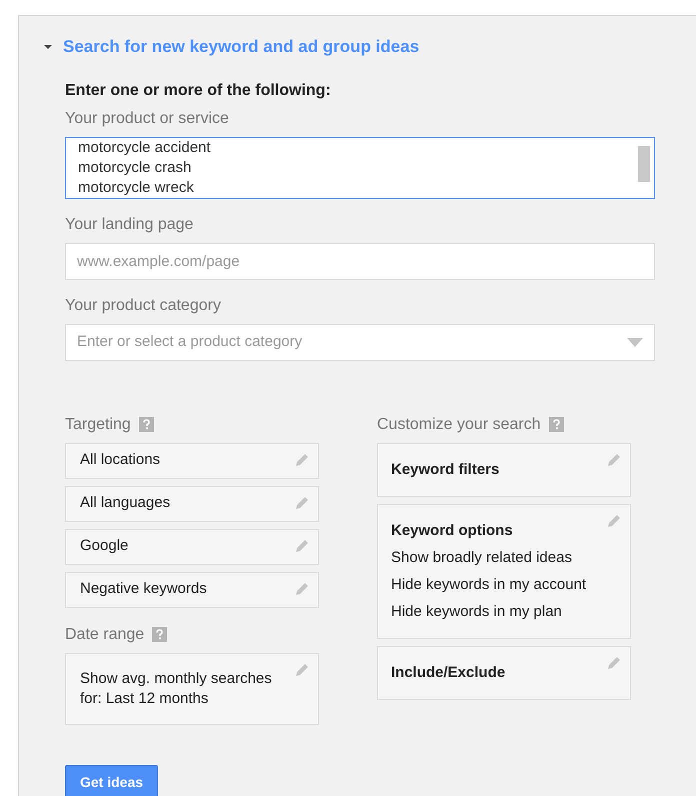 This screenshot has width=696, height=796. Describe the element at coordinates (192, 546) in the screenshot. I see `targeting-card: Google` at that location.